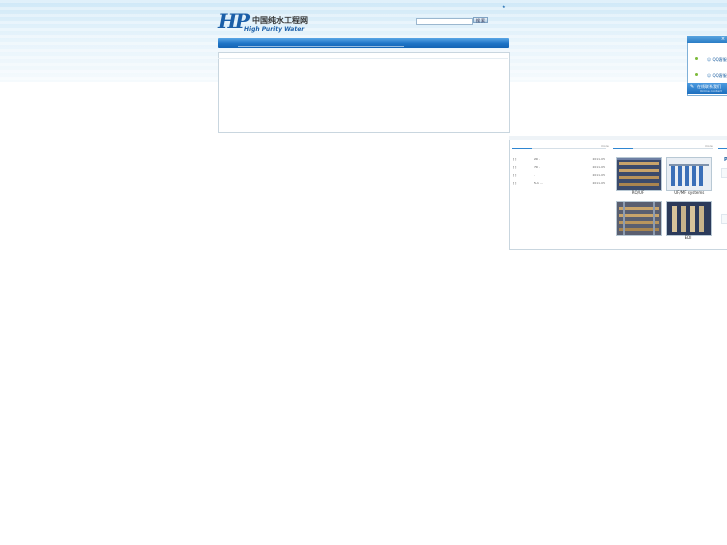  What do you see at coordinates (722, 148) in the screenshot?
I see `side-section-accent` at bounding box center [722, 148].